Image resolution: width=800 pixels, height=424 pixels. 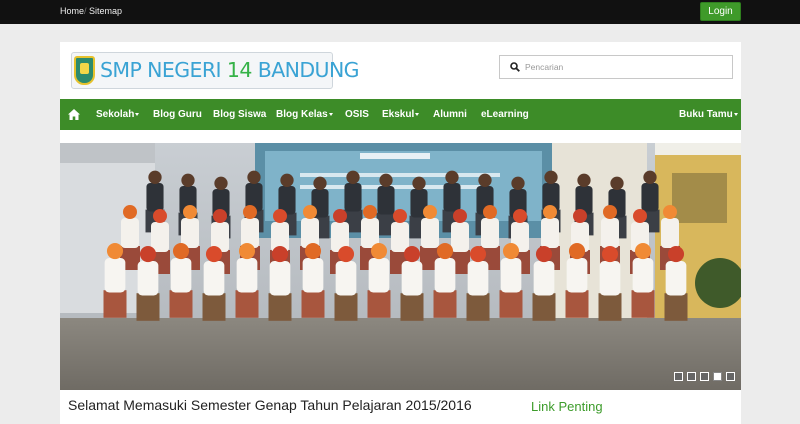 What do you see at coordinates (105, 11) in the screenshot?
I see `sitemap-link: Sitemap` at bounding box center [105, 11].